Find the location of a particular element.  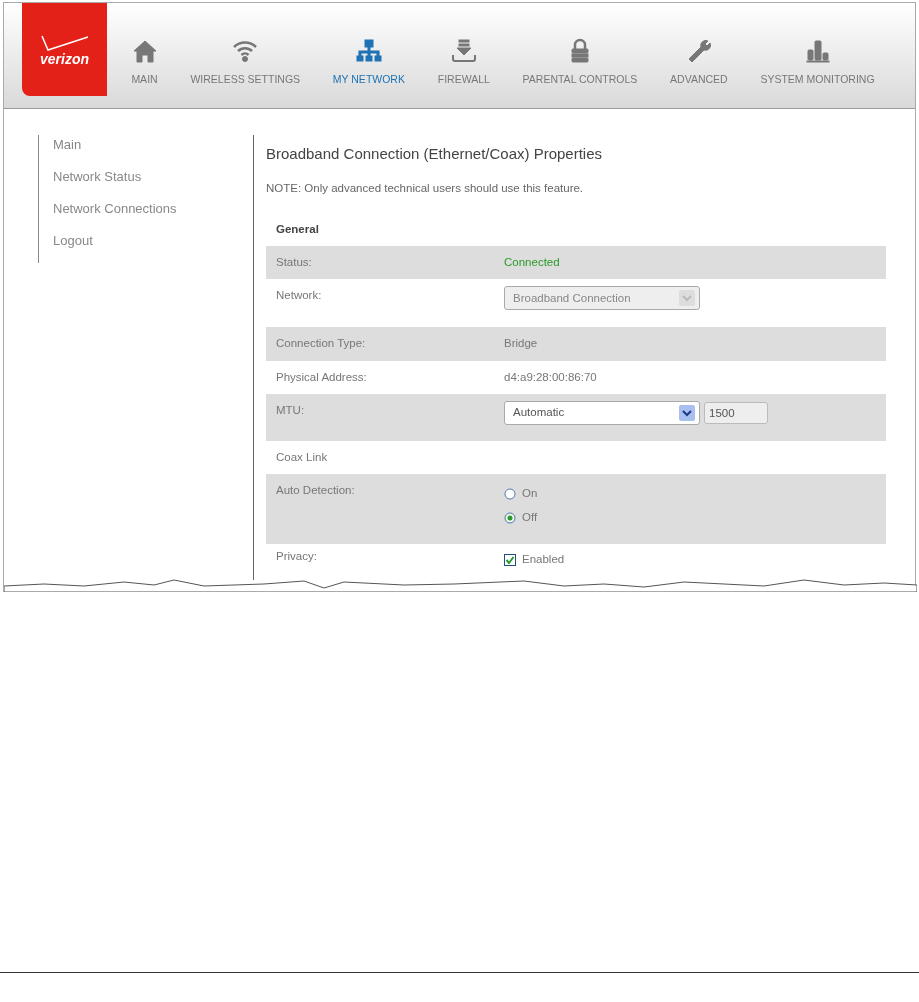

field-label: Network: is located at coordinates (299, 296).